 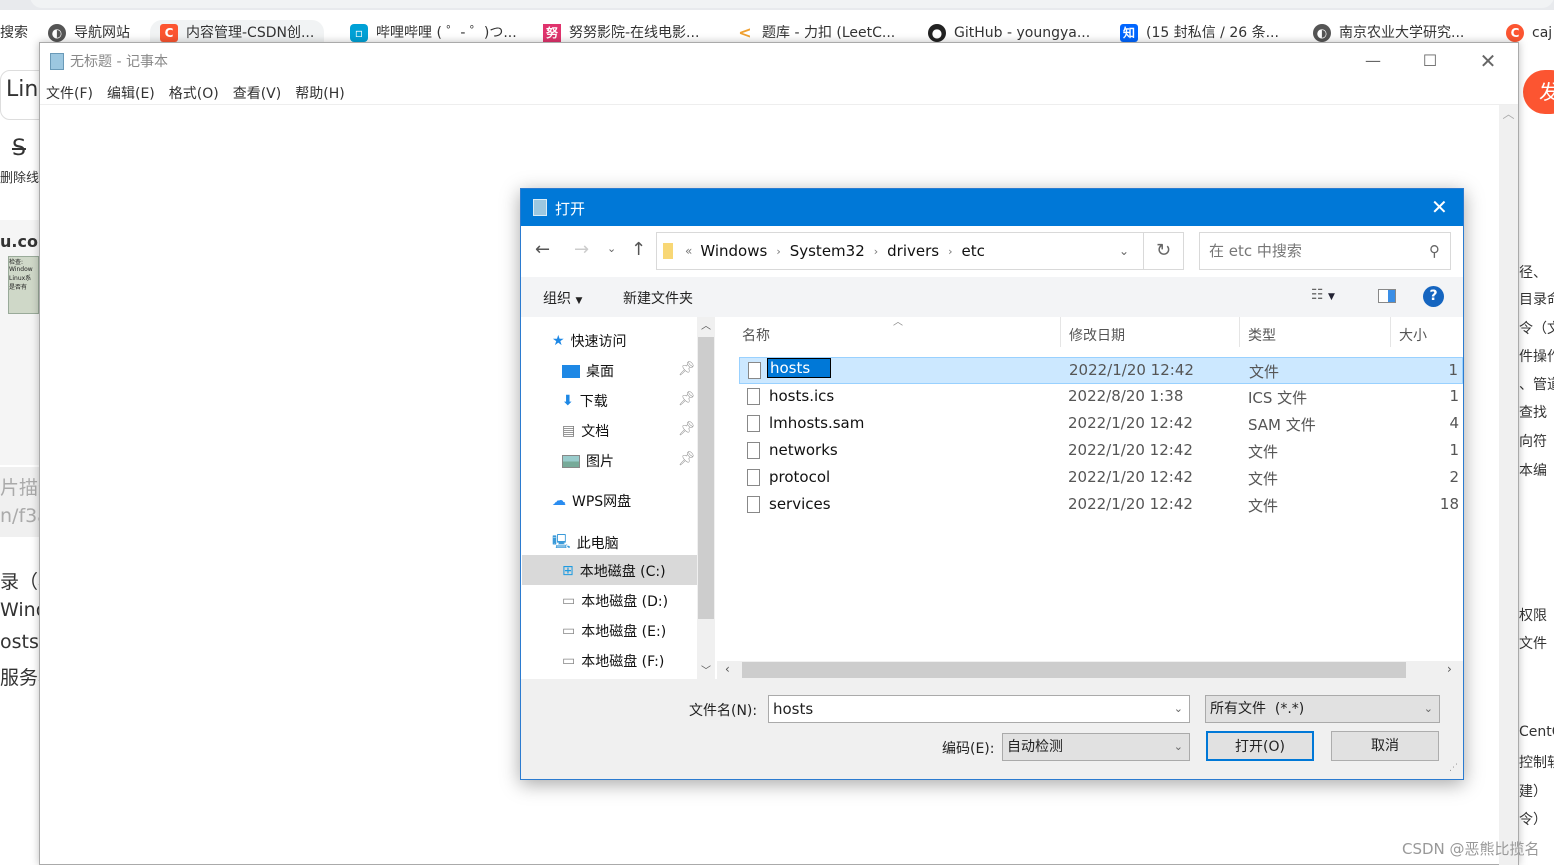 I want to click on preview-pane-icon, so click(x=1387, y=296).